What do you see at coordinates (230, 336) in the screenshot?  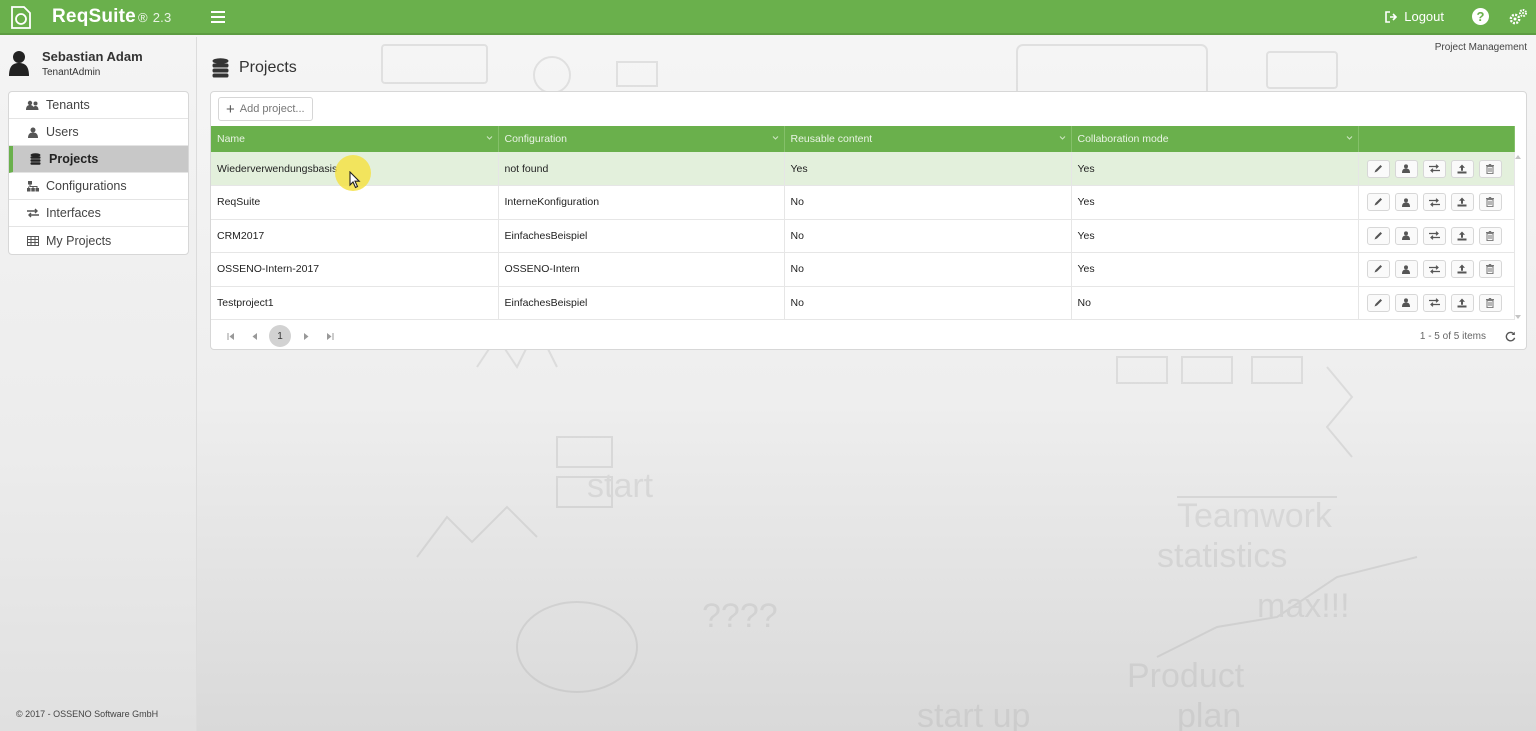 I see `first-page-icon` at bounding box center [230, 336].